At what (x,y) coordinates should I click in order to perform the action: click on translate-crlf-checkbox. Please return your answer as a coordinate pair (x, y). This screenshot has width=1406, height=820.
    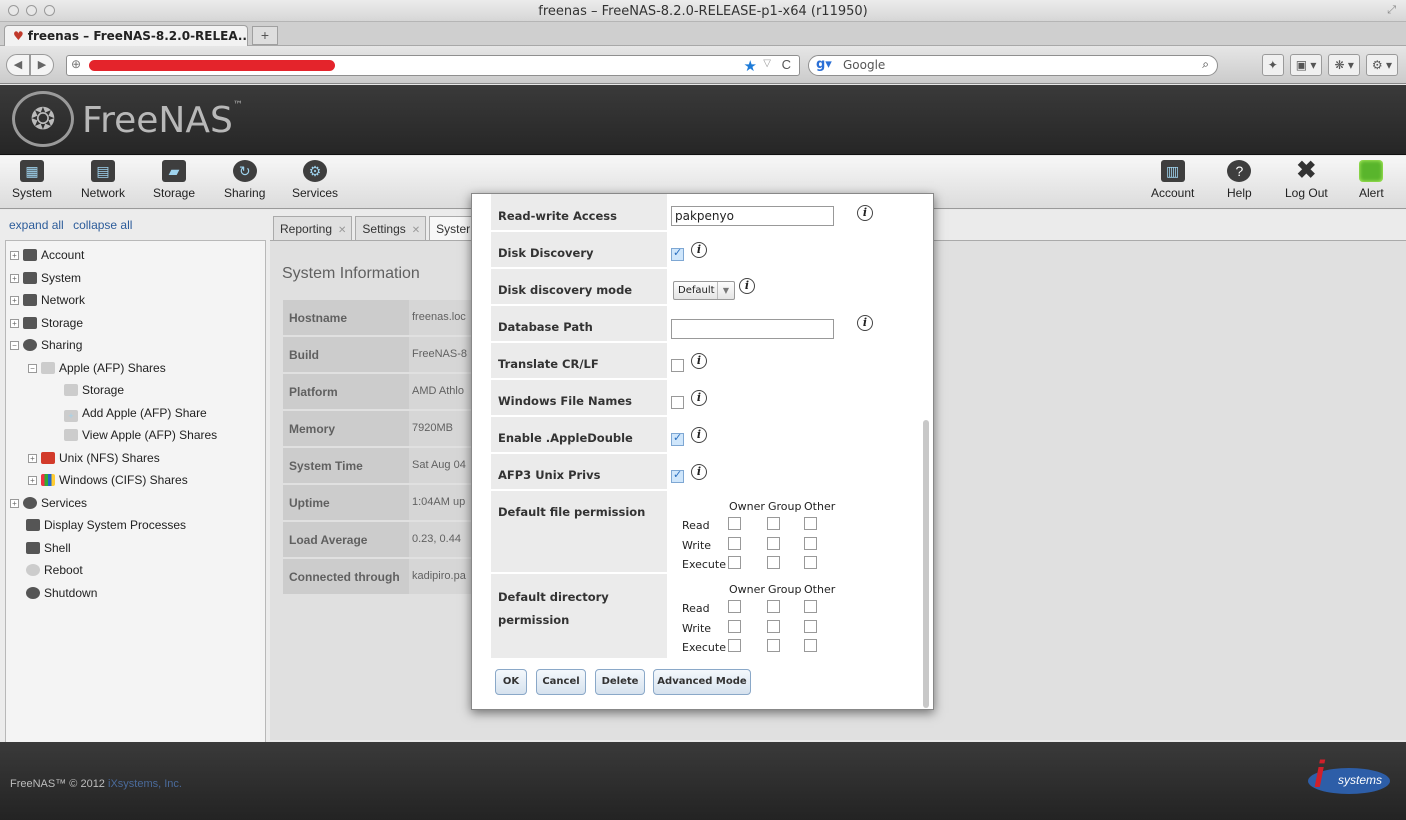
    Looking at the image, I should click on (677, 365).